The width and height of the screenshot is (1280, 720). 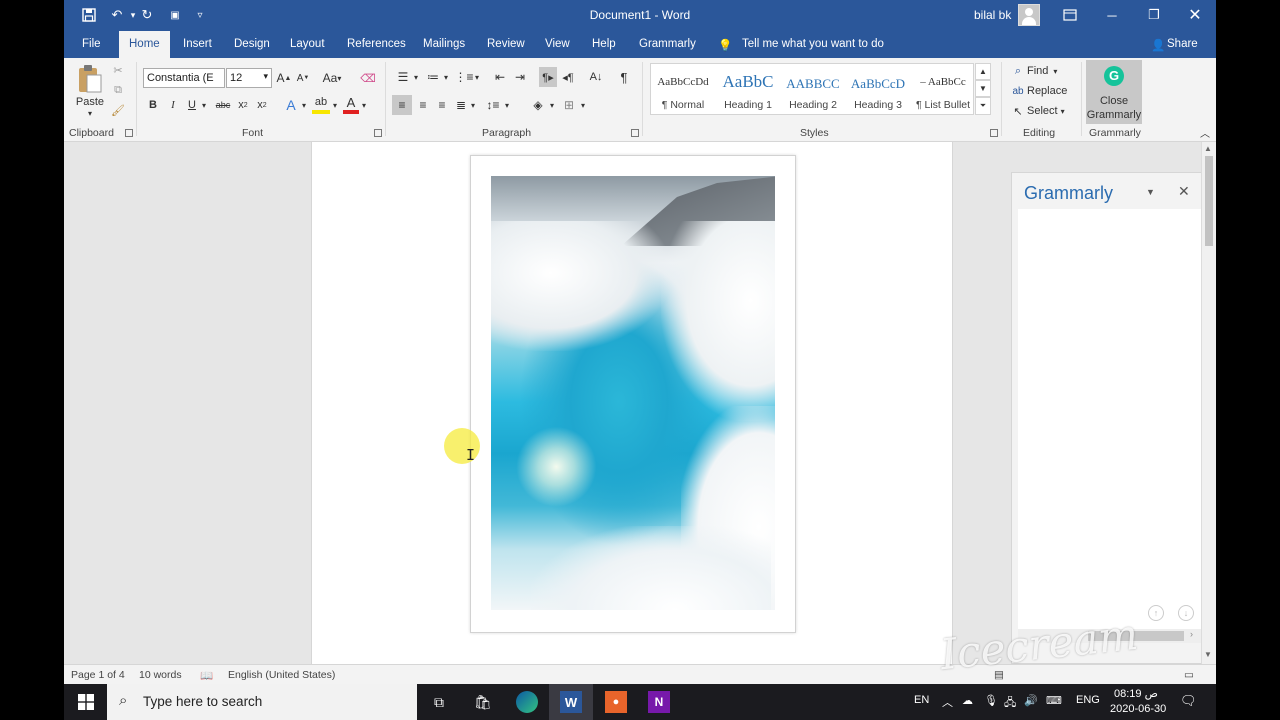 What do you see at coordinates (994, 133) in the screenshot?
I see `styles-launcher-icon` at bounding box center [994, 133].